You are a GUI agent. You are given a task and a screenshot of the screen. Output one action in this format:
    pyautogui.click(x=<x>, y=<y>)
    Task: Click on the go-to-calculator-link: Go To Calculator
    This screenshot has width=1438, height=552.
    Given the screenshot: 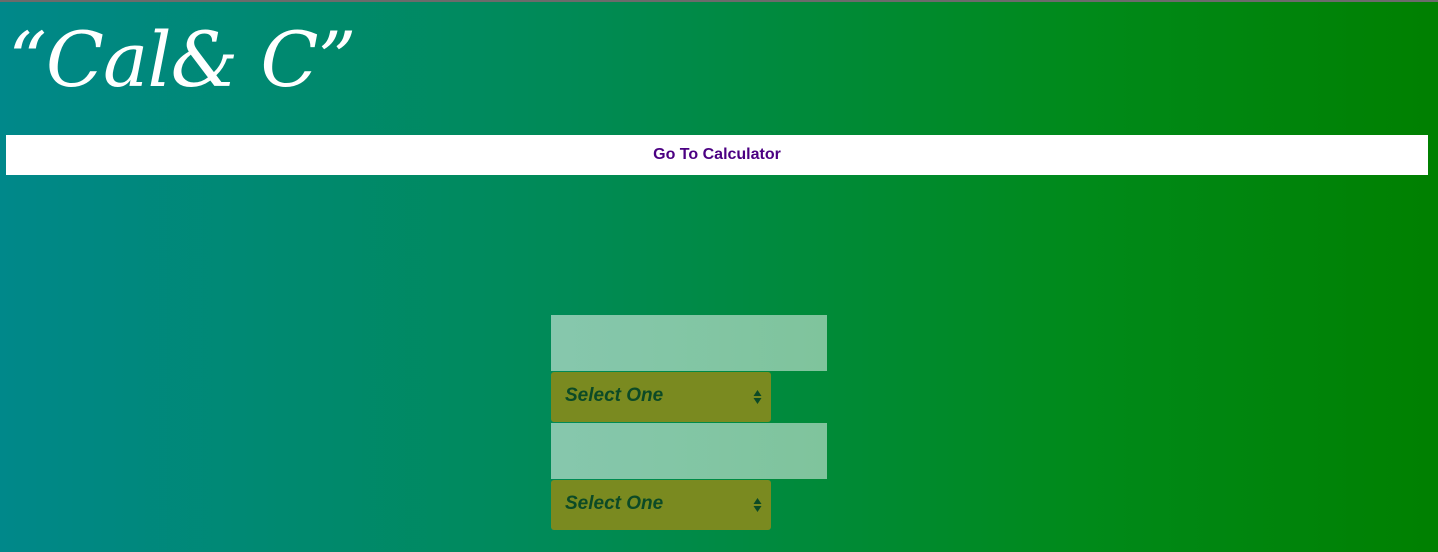 What is the action you would take?
    pyautogui.click(x=717, y=155)
    